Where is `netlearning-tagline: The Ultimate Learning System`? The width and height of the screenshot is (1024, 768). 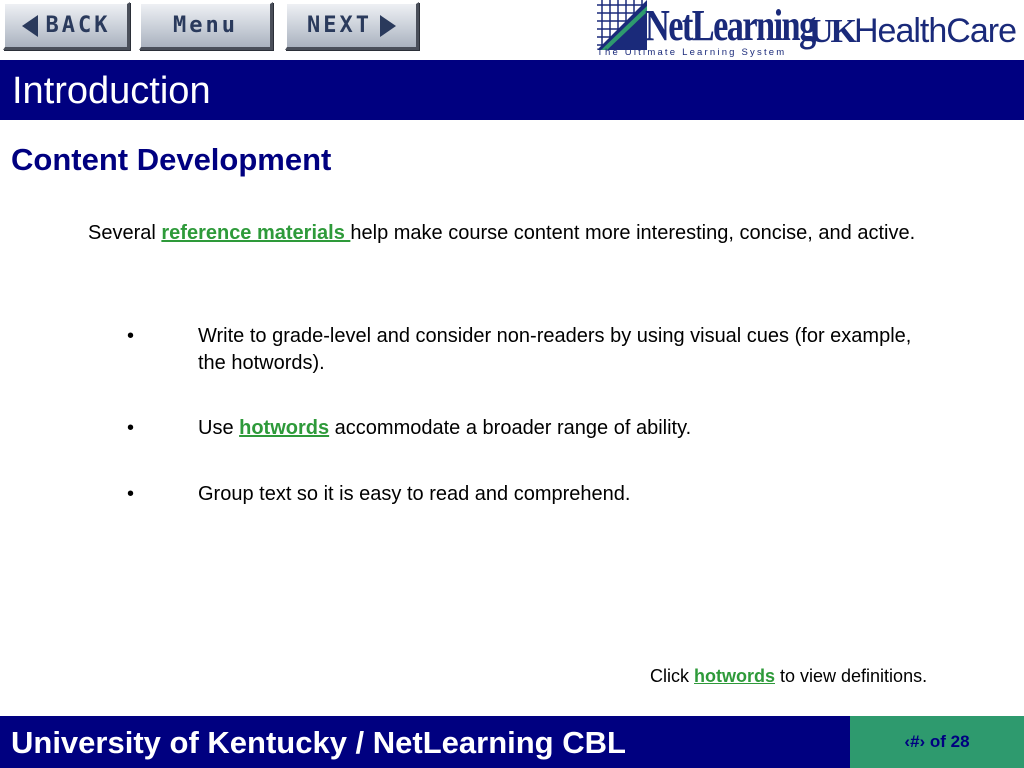 netlearning-tagline: The Ultimate Learning System is located at coordinates (692, 52).